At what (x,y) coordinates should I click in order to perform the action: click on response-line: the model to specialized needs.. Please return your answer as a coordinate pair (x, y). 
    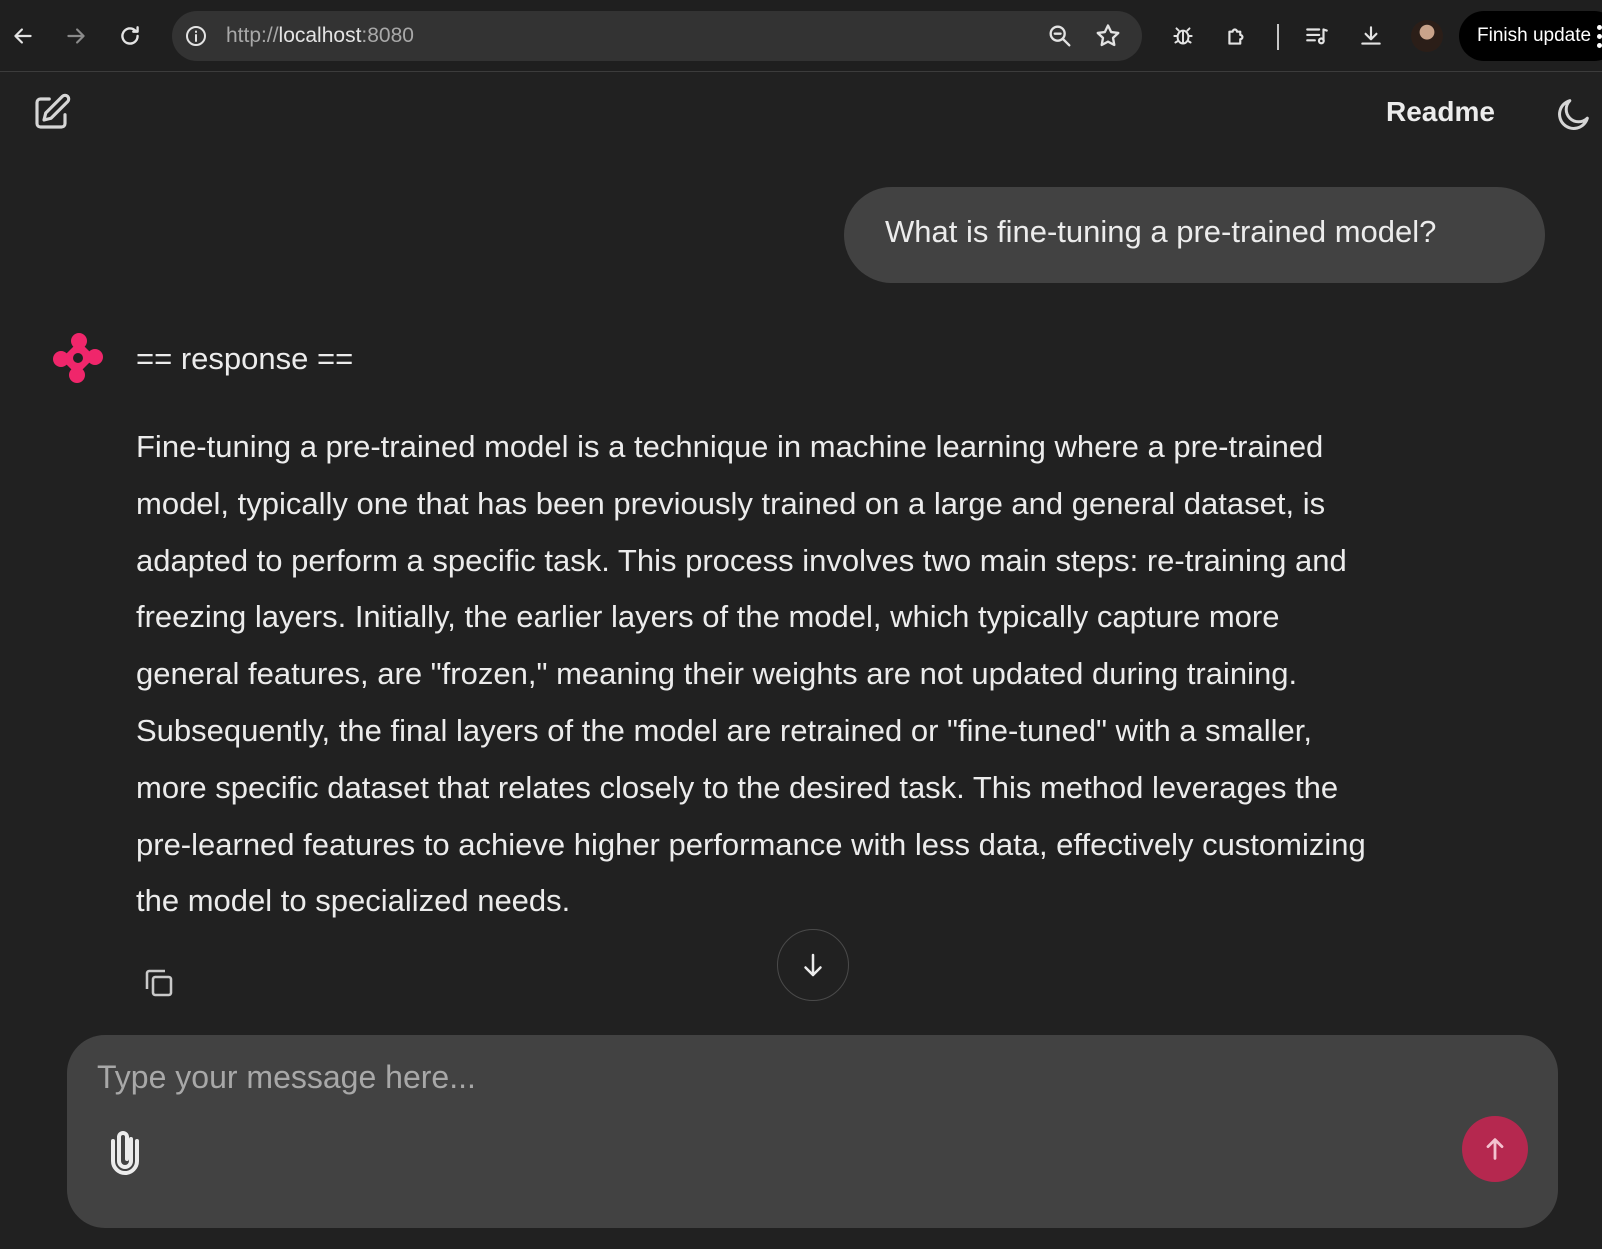
    Looking at the image, I should click on (353, 901).